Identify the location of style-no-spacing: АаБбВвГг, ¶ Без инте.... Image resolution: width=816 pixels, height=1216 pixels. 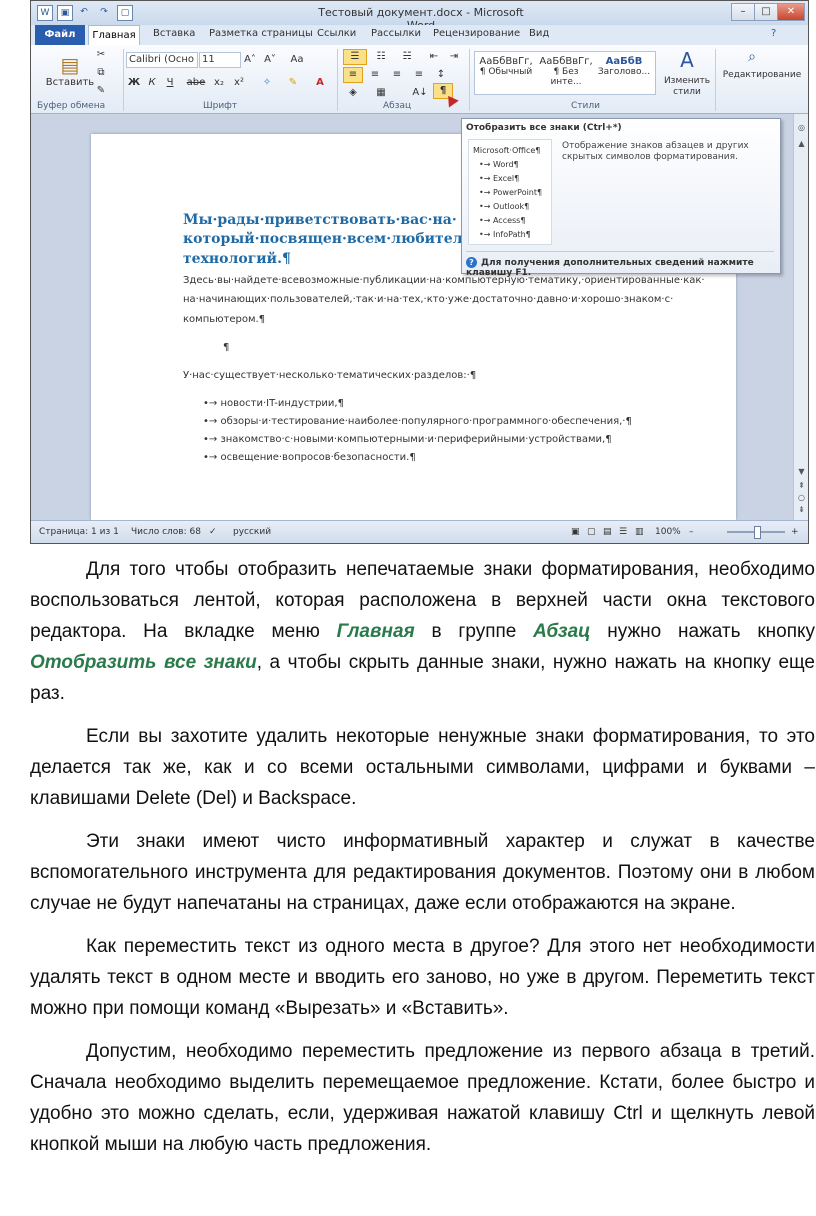
(566, 71).